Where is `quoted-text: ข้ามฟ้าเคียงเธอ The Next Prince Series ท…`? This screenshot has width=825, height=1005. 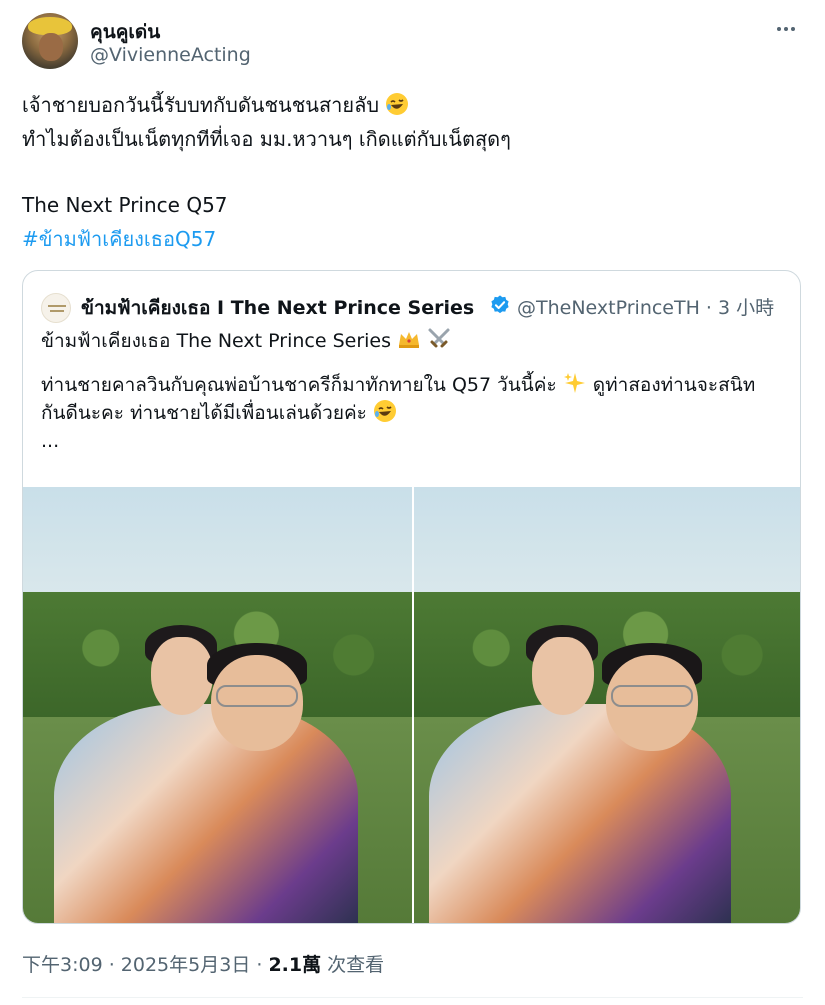
quoted-text: ข้ามฟ้าเคียงเธอ The Next Prince Series ท… is located at coordinates (413, 391).